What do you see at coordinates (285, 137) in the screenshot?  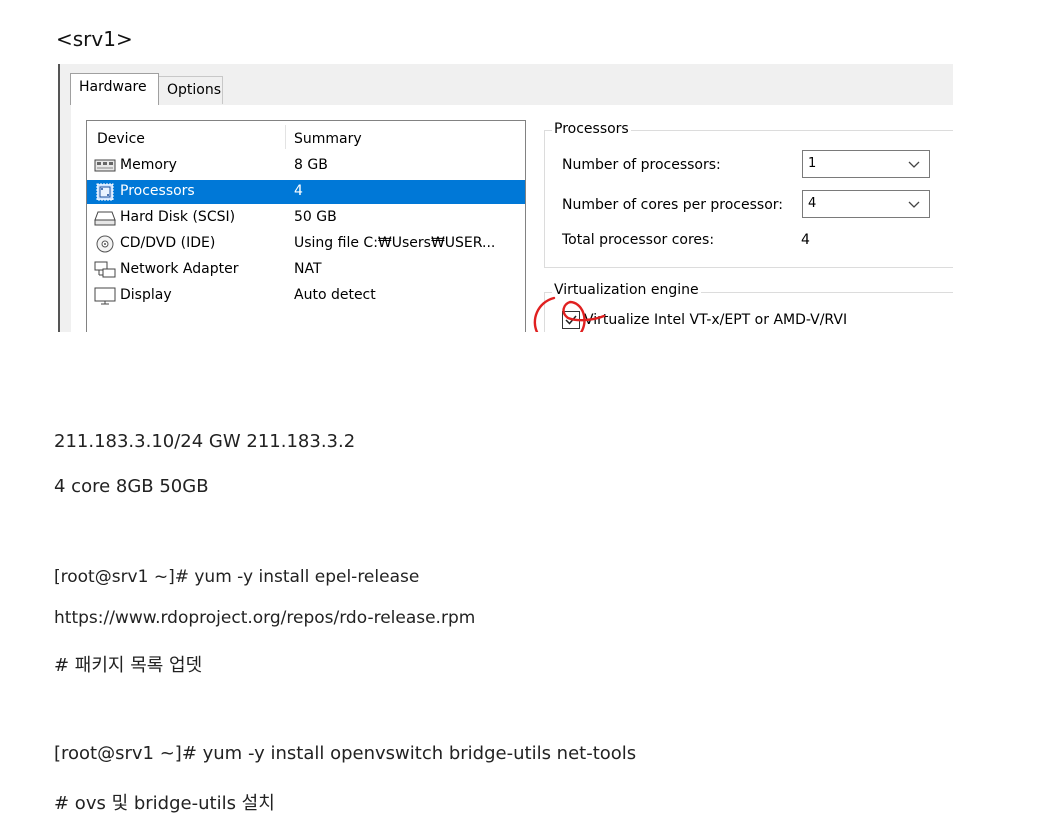 I see `column-separator` at bounding box center [285, 137].